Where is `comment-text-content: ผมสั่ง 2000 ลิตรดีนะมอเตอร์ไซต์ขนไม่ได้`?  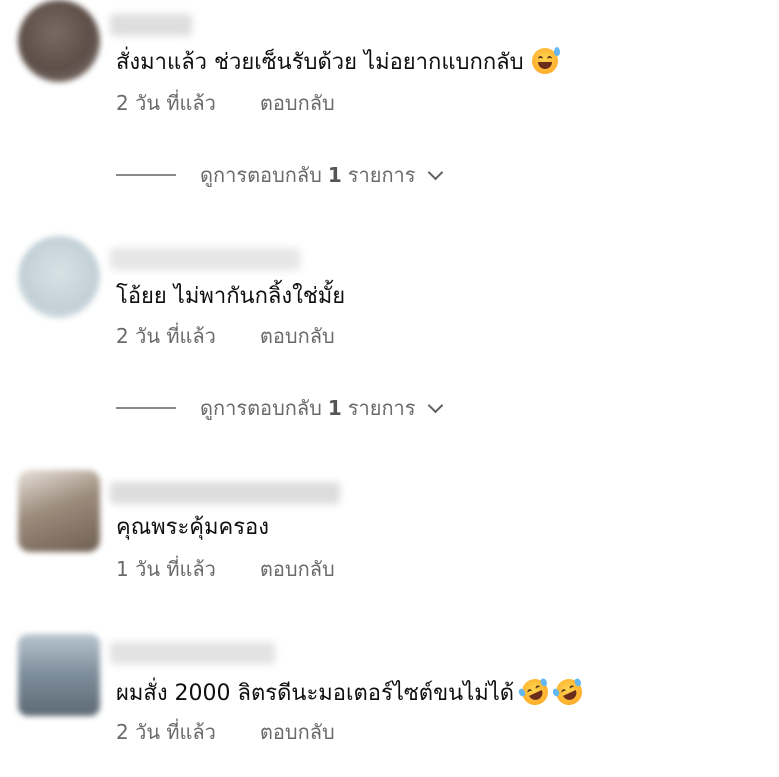
comment-text-content: ผมสั่ง 2000 ลิตรดีนะมอเตอร์ไซต์ขนไม่ได้ is located at coordinates (315, 693).